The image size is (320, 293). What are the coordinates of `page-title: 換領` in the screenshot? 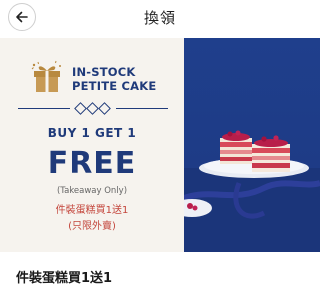 It's located at (159, 18).